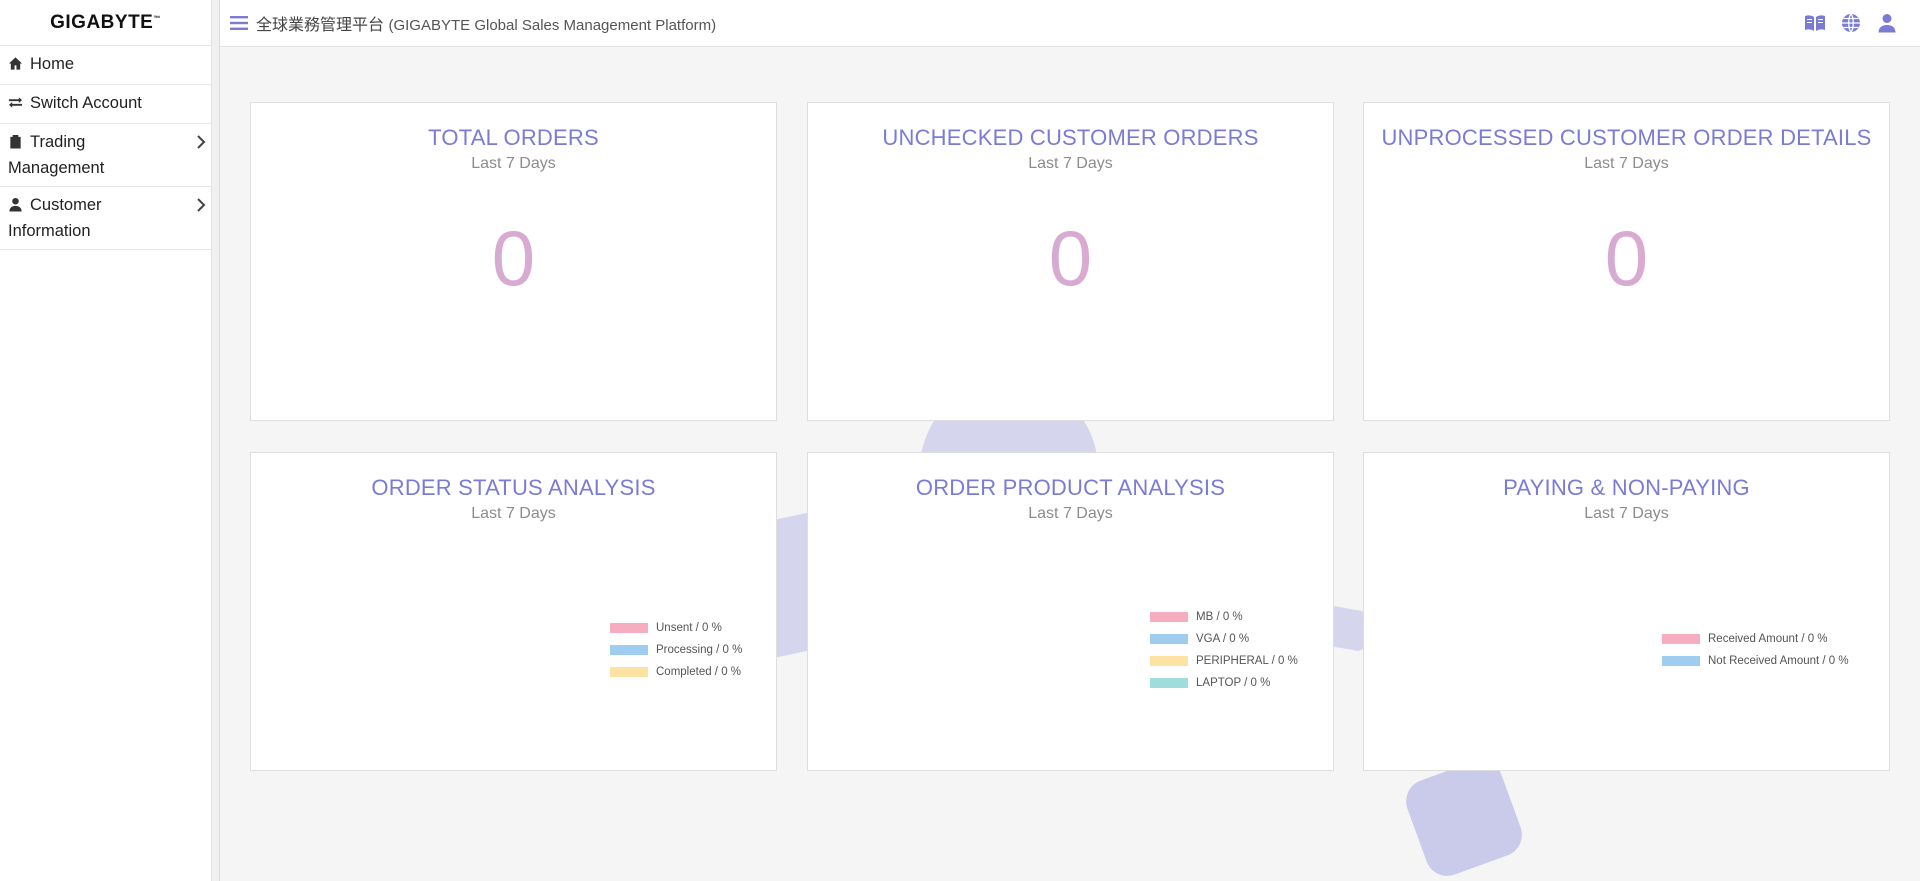  I want to click on clipboard-icon, so click(16, 144).